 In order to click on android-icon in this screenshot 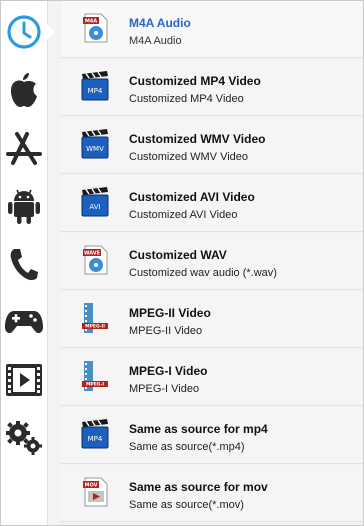, I will do `click(24, 206)`.